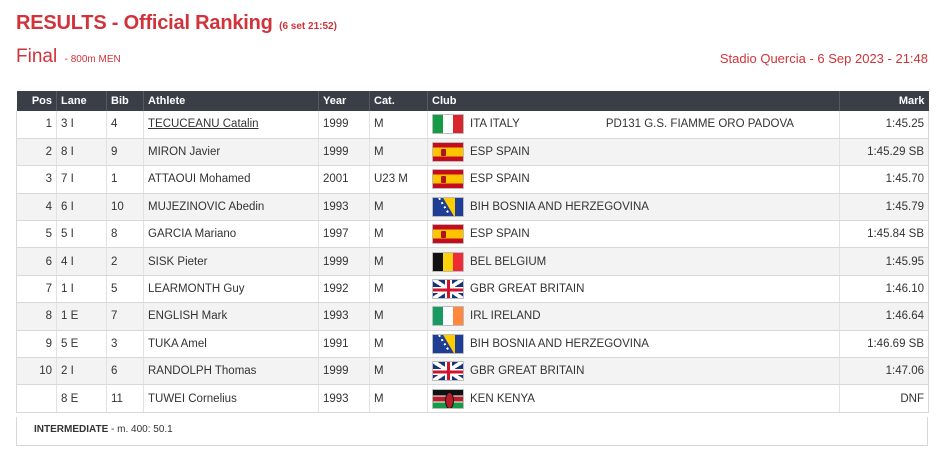 Image resolution: width=938 pixels, height=449 pixels. Describe the element at coordinates (884, 371) in the screenshot. I see `cell-mark: 1:47.06` at that location.